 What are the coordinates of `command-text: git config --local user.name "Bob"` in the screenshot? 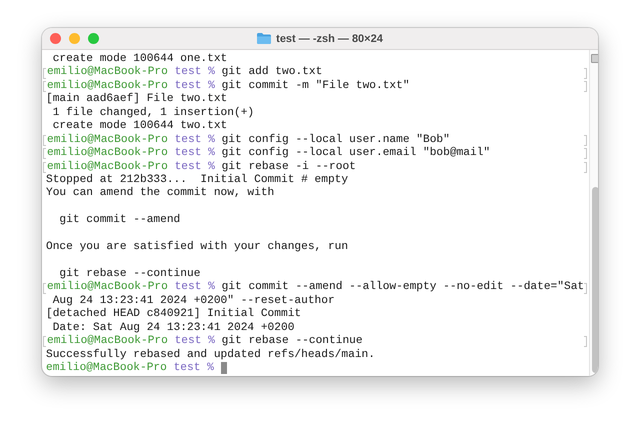 It's located at (336, 140).